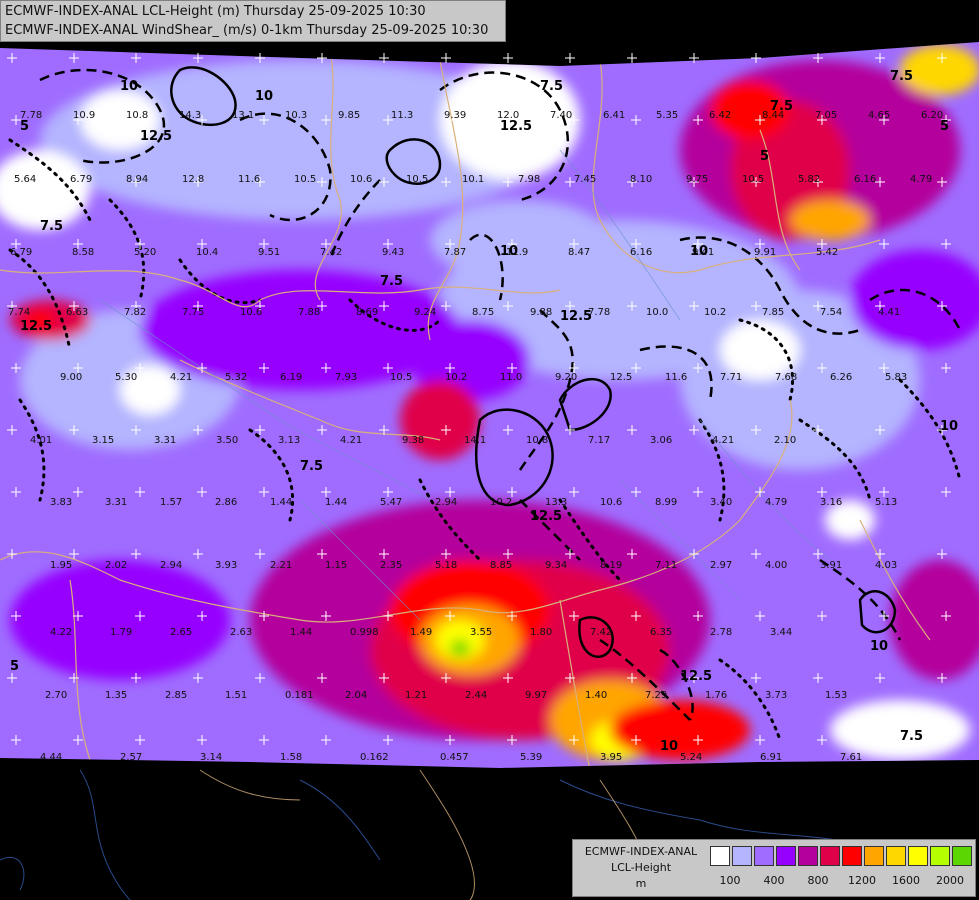 The height and width of the screenshot is (900, 979). What do you see at coordinates (421, 632) in the screenshot?
I see `station-value: 1.49` at bounding box center [421, 632].